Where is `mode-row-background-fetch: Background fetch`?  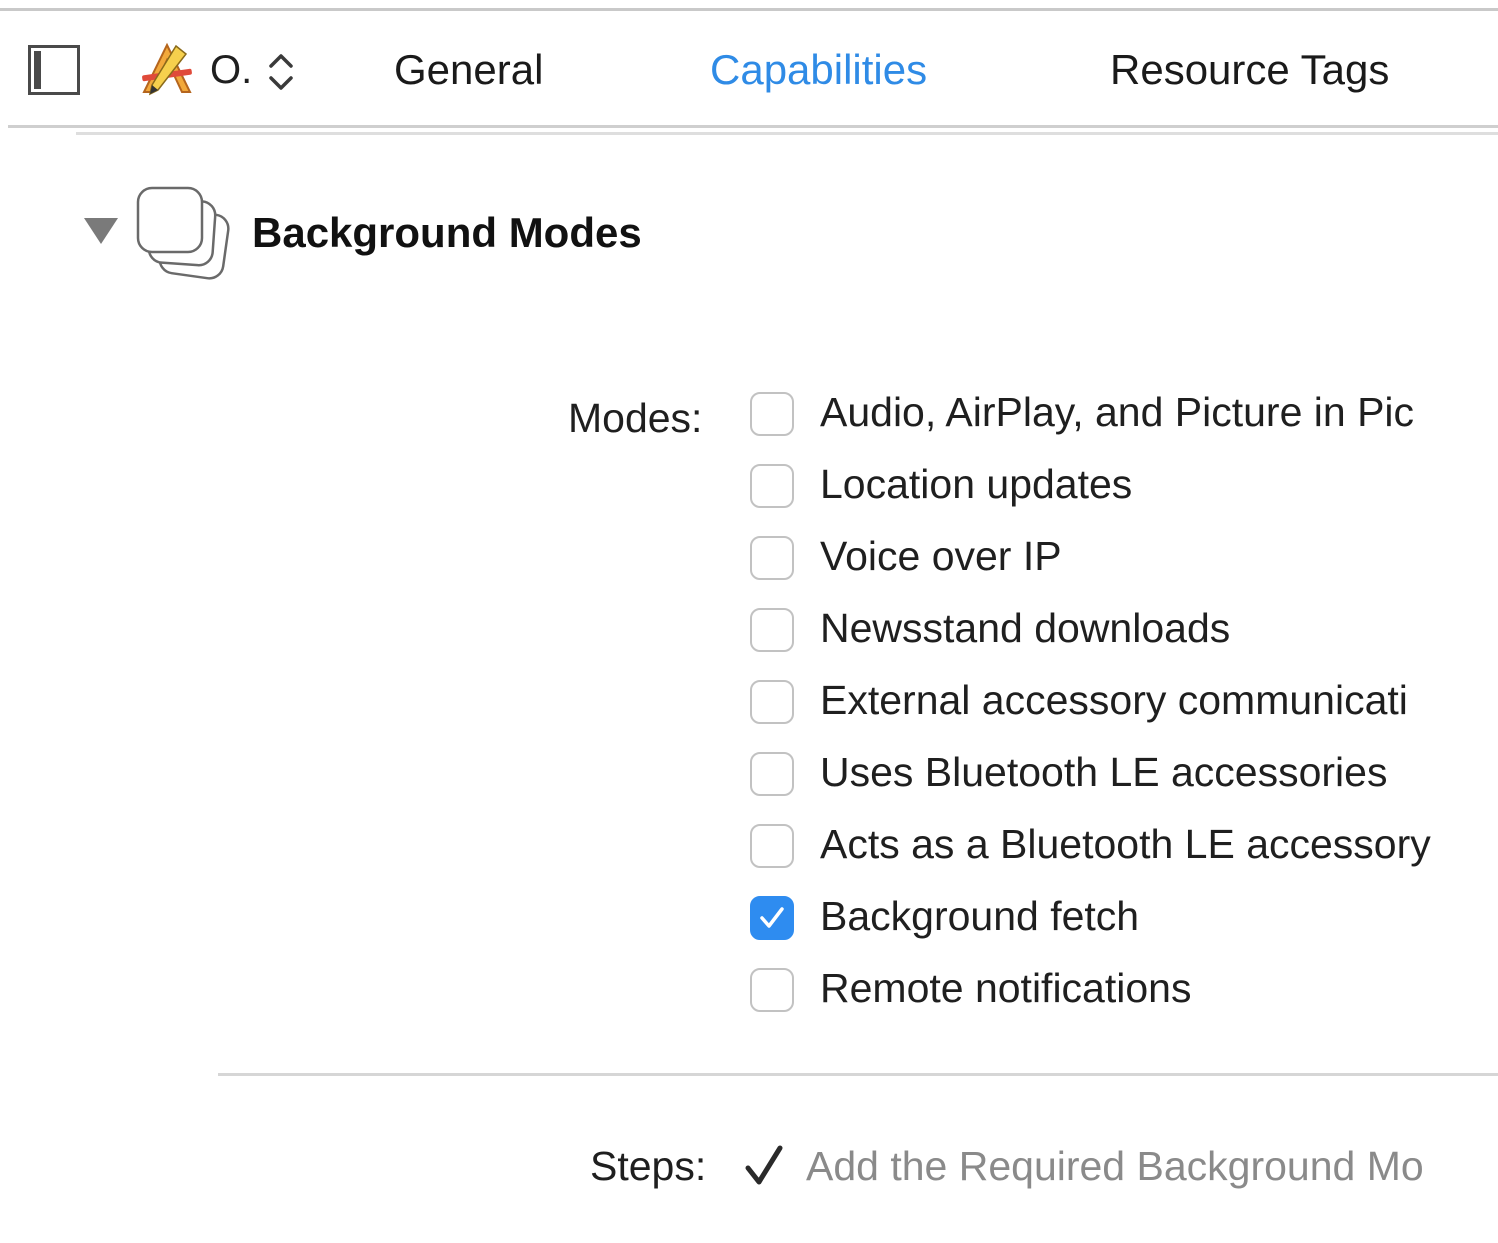 mode-row-background-fetch: Background fetch is located at coordinates (1124, 923).